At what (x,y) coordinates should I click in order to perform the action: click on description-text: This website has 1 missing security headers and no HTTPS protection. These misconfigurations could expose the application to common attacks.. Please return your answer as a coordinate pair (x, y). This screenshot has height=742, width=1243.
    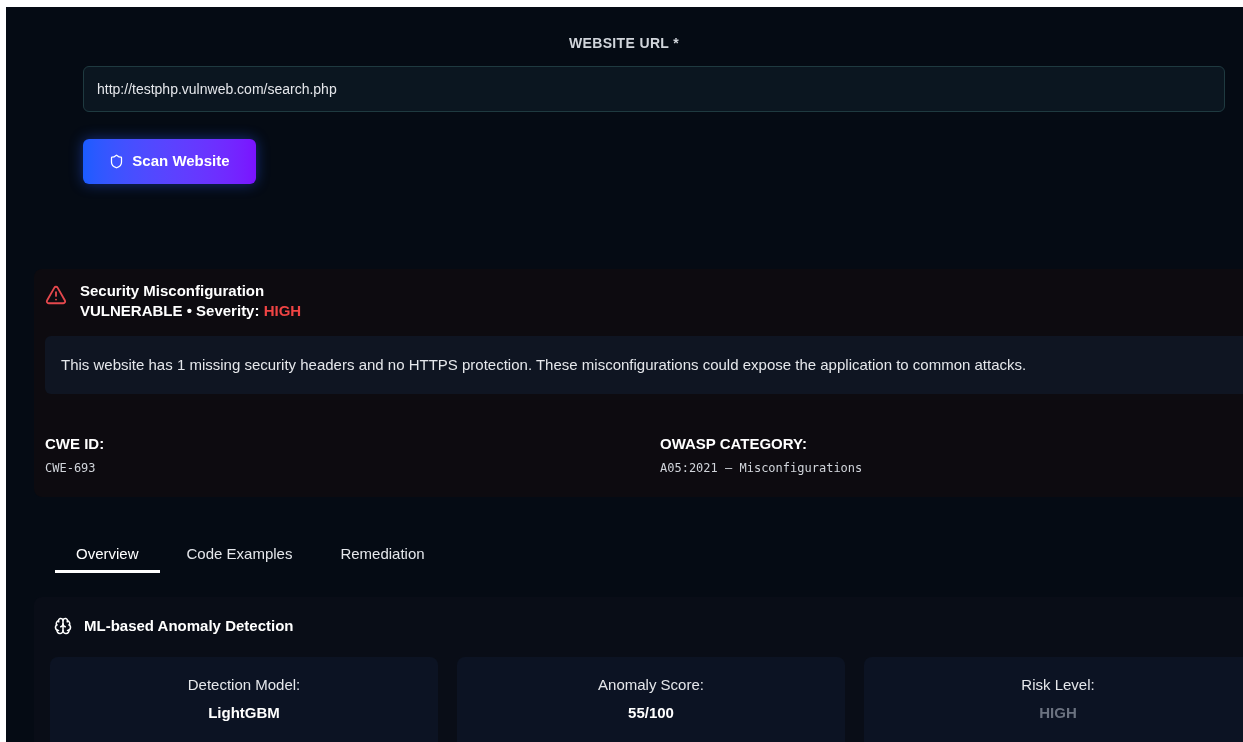
    Looking at the image, I should click on (544, 364).